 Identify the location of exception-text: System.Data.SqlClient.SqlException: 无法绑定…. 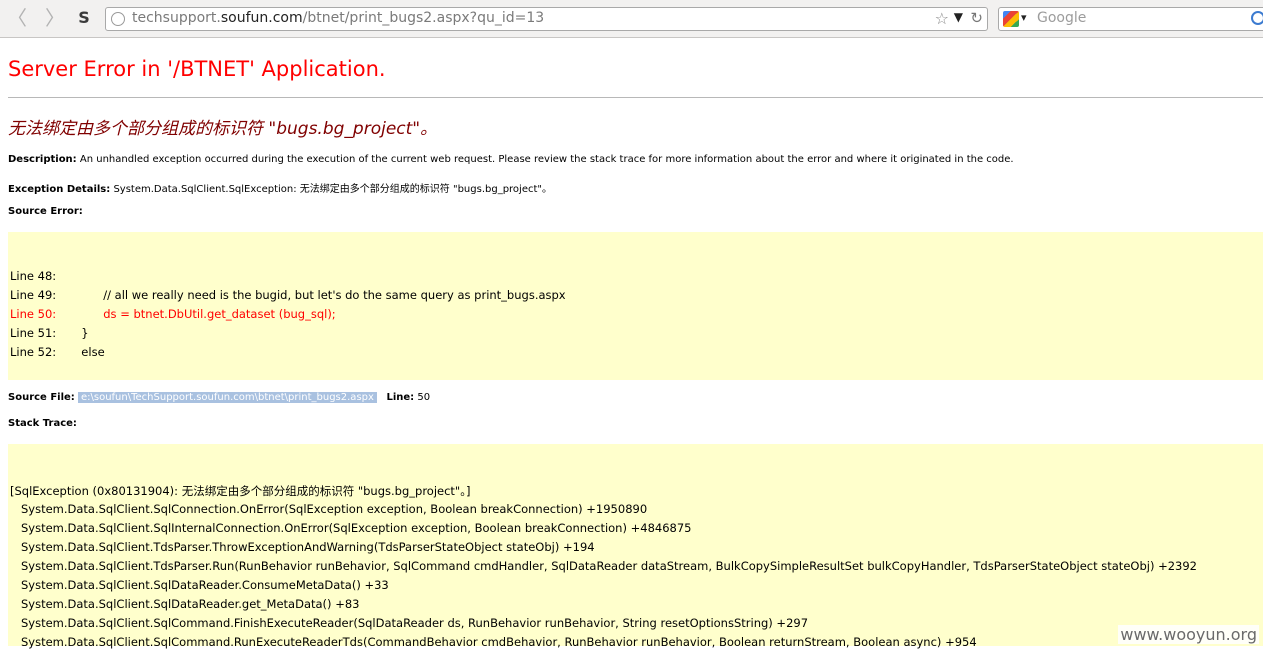
(333, 189).